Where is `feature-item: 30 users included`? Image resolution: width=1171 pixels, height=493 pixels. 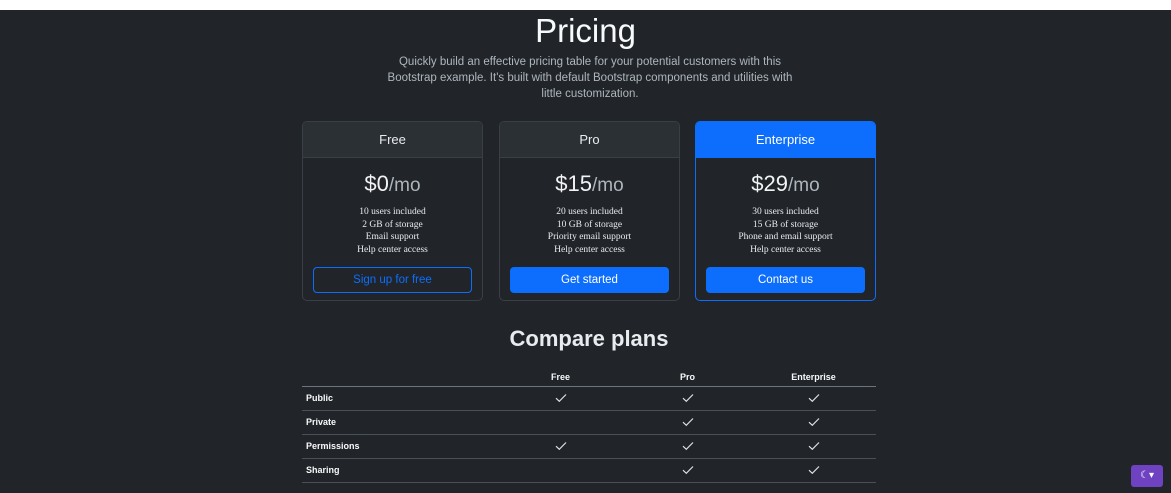
feature-item: 30 users included is located at coordinates (785, 212).